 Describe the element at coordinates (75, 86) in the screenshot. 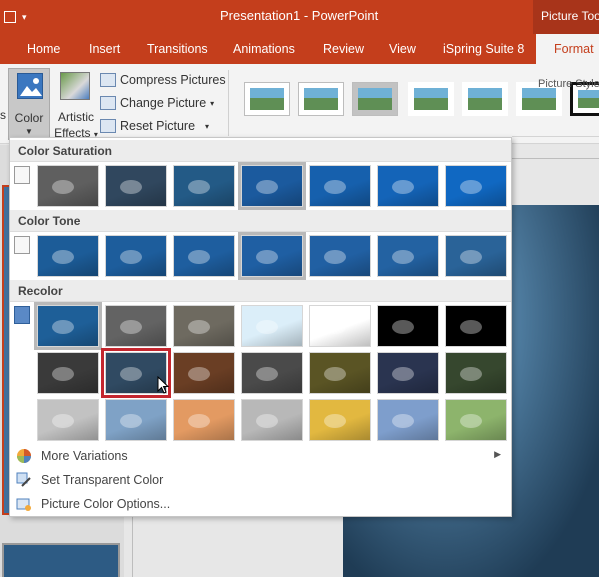

I see `artistic-effects-icon` at that location.